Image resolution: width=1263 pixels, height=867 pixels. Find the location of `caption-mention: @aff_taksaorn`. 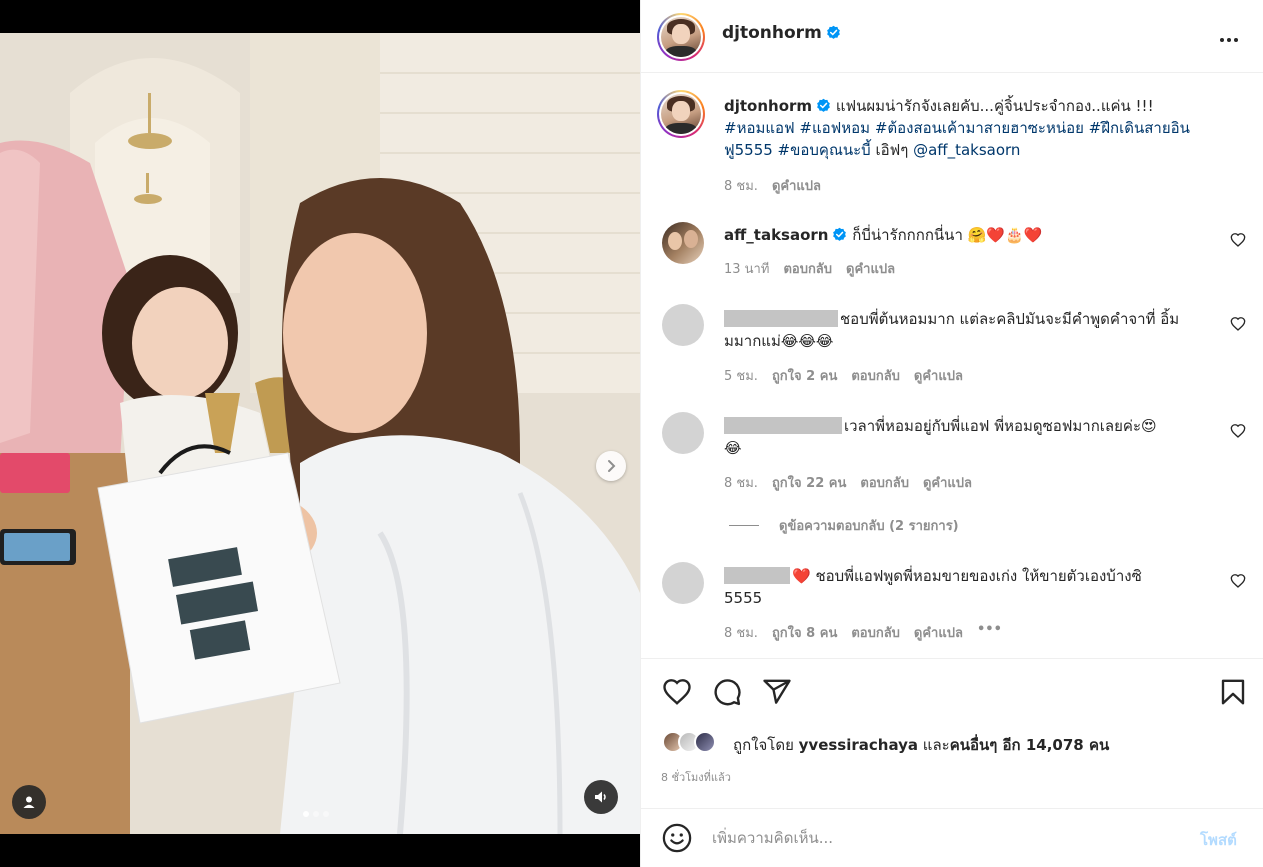

caption-mention: @aff_taksaorn is located at coordinates (966, 150).